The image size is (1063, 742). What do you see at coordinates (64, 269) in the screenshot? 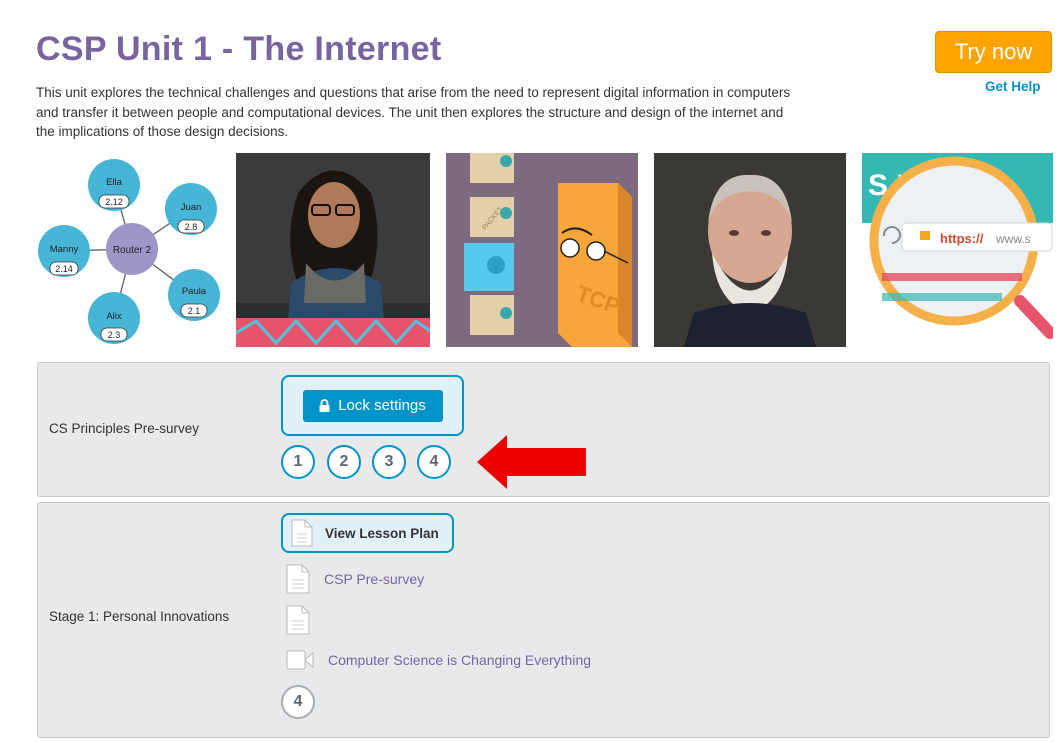
I see `svg-text: 2.14` at bounding box center [64, 269].